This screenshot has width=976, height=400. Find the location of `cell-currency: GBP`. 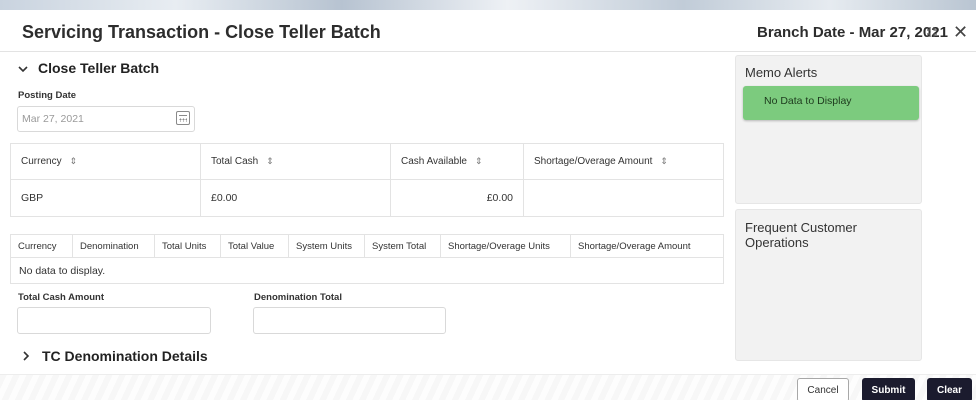

cell-currency: GBP is located at coordinates (105, 198).